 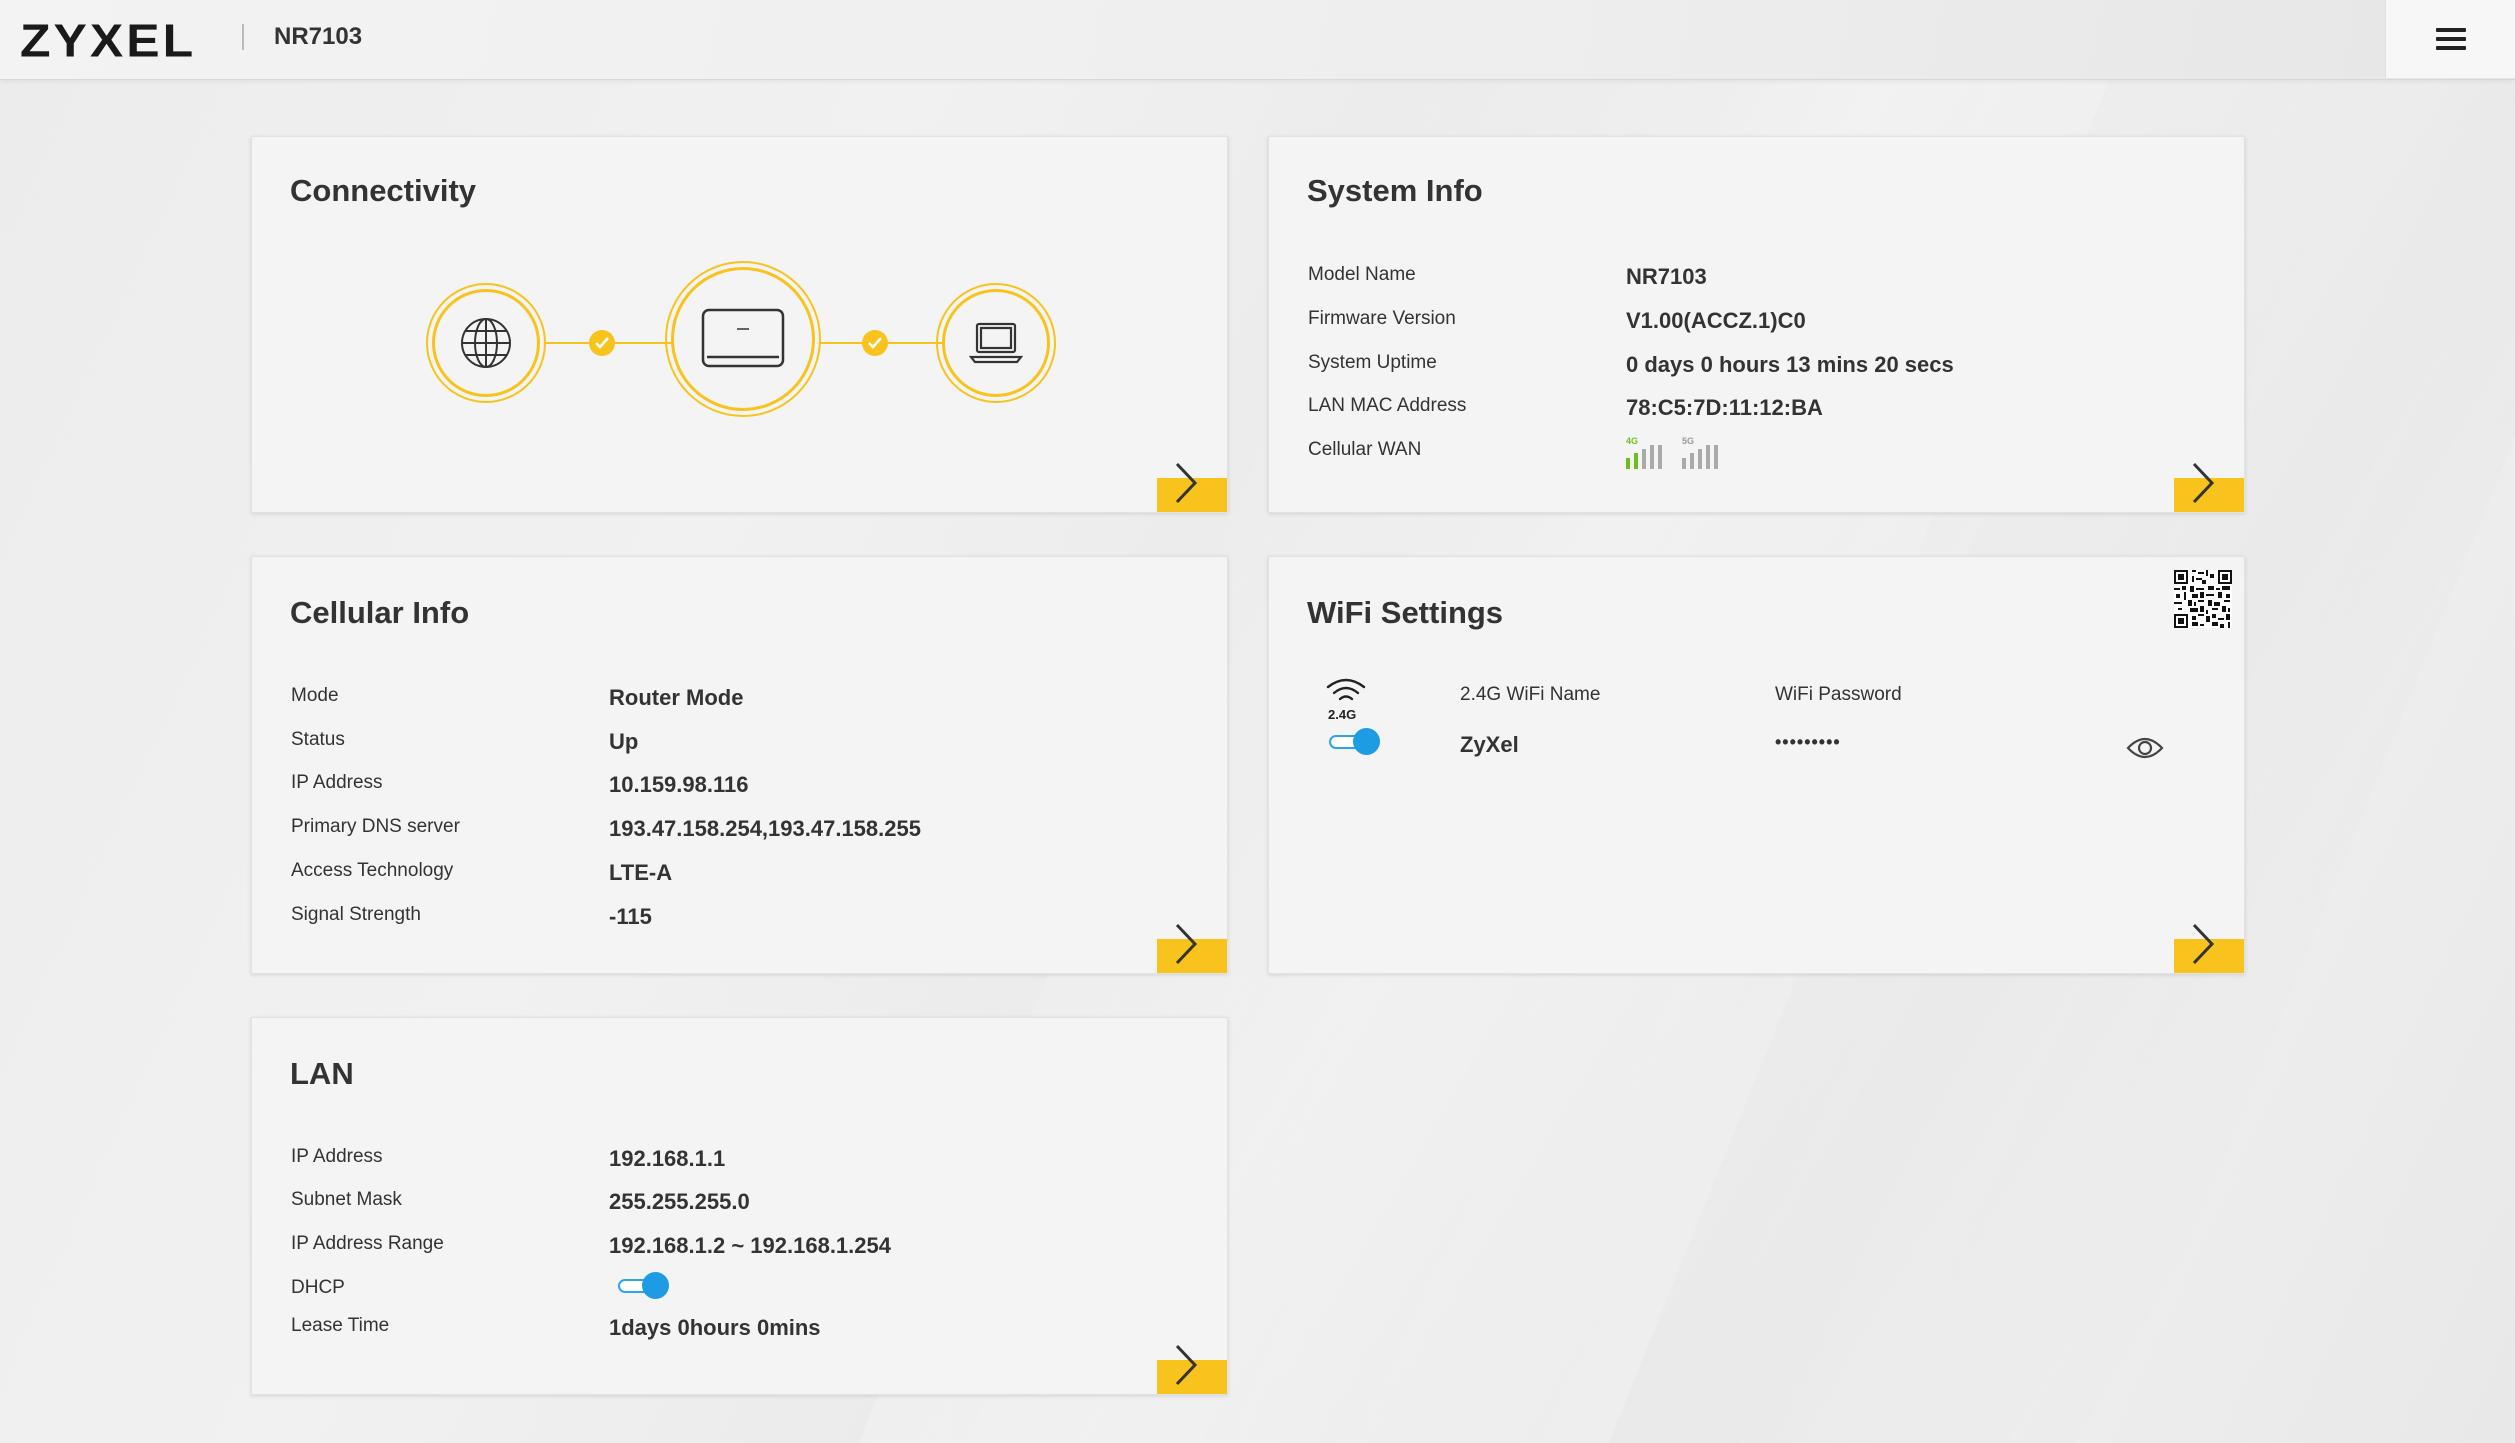 What do you see at coordinates (2203, 599) in the screenshot?
I see `qr-code-icon` at bounding box center [2203, 599].